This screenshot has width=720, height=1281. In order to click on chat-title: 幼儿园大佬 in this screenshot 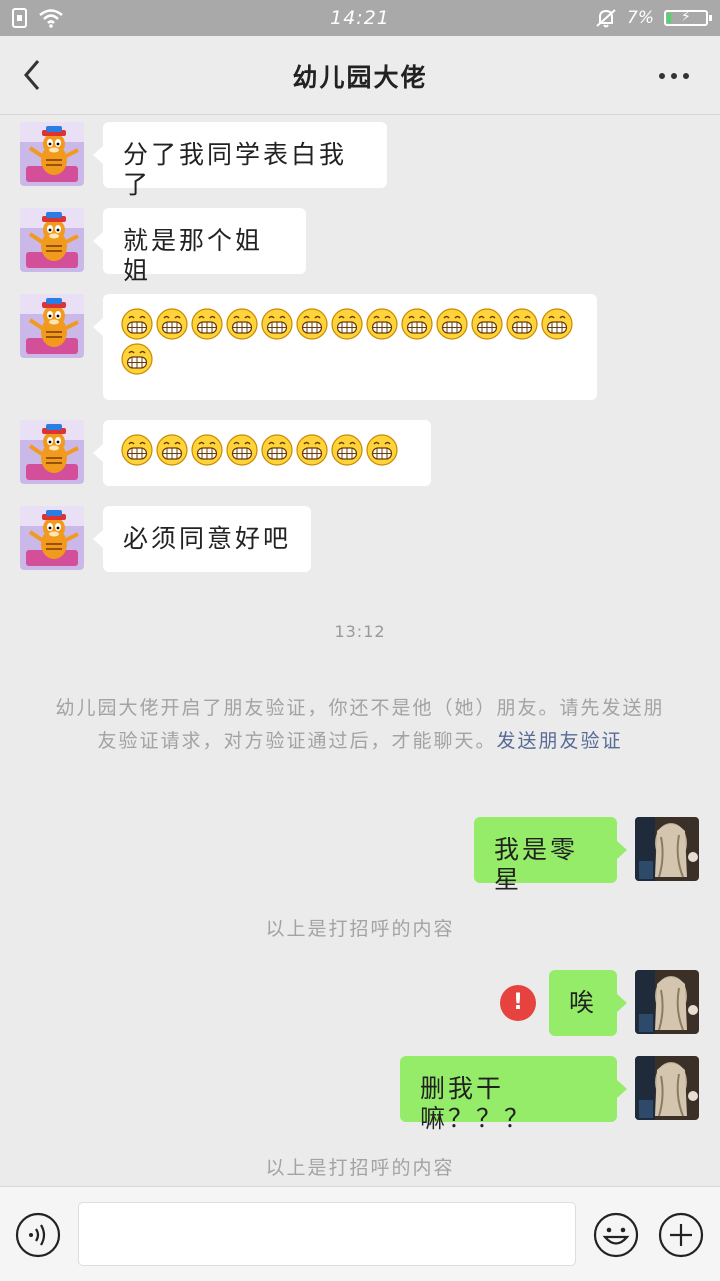, I will do `click(360, 77)`.